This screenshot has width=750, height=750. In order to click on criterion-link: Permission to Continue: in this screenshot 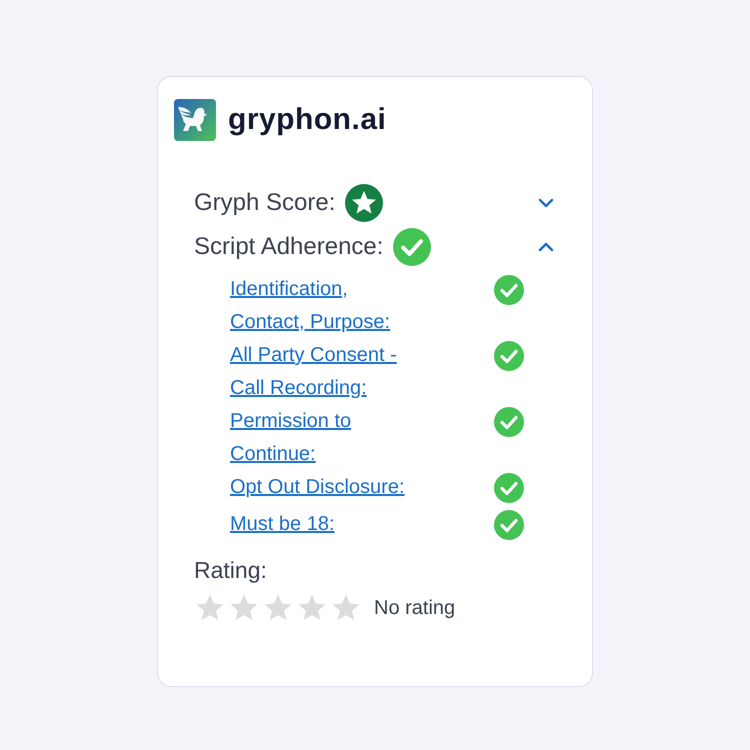, I will do `click(322, 438)`.